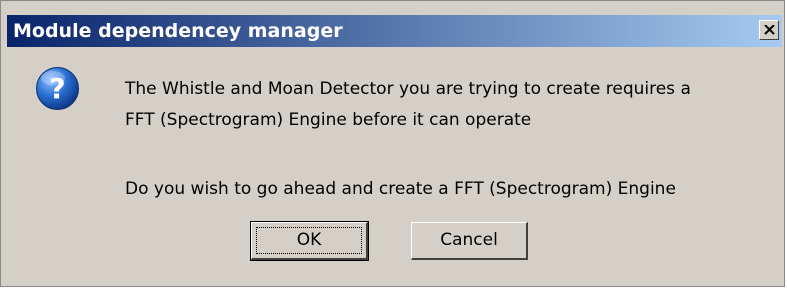 The width and height of the screenshot is (787, 289). I want to click on ok-button: OK, so click(309, 241).